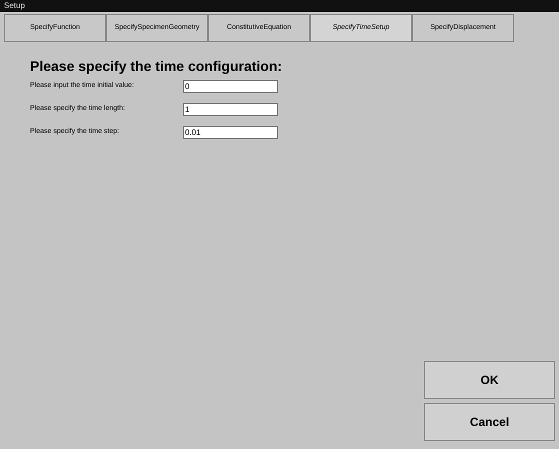 This screenshot has width=559, height=449. Describe the element at coordinates (230, 132) in the screenshot. I see `input-field: 0.01` at that location.